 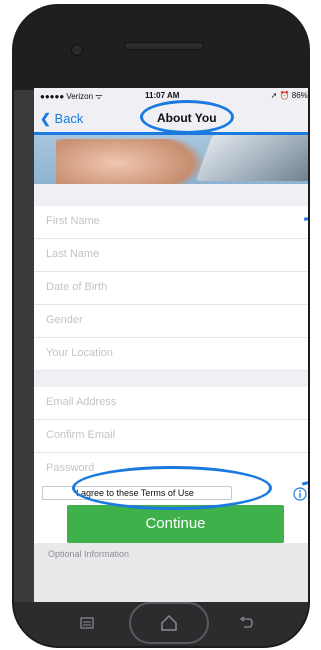 What do you see at coordinates (300, 494) in the screenshot?
I see `info-icon` at bounding box center [300, 494].